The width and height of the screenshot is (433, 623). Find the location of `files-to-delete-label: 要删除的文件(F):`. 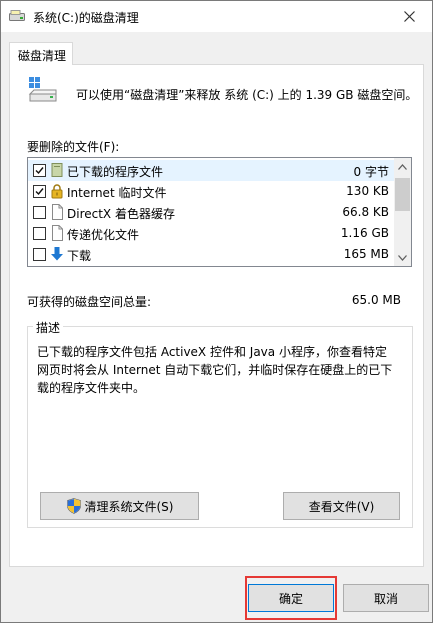

files-to-delete-label: 要删除的文件(F): is located at coordinates (73, 147).